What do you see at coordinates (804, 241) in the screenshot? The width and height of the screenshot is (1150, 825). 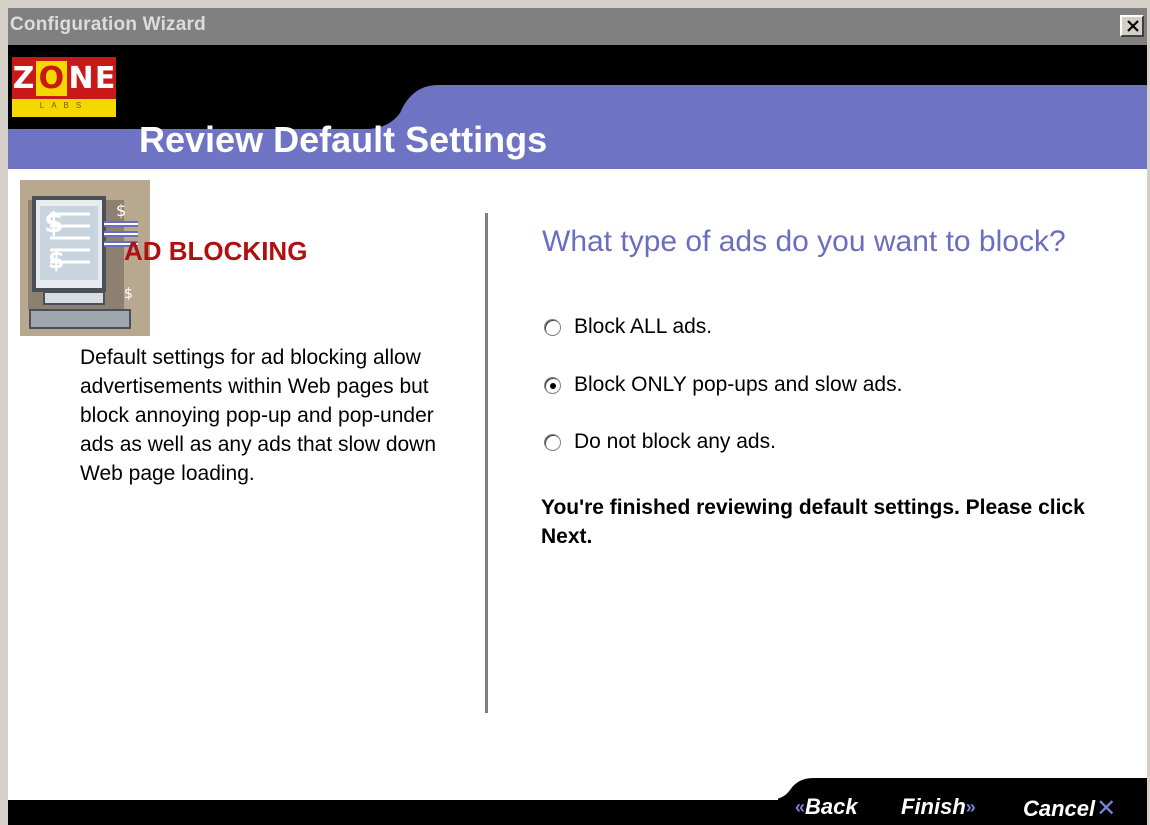 I see `question-heading: What type of ads do you want to block?` at bounding box center [804, 241].